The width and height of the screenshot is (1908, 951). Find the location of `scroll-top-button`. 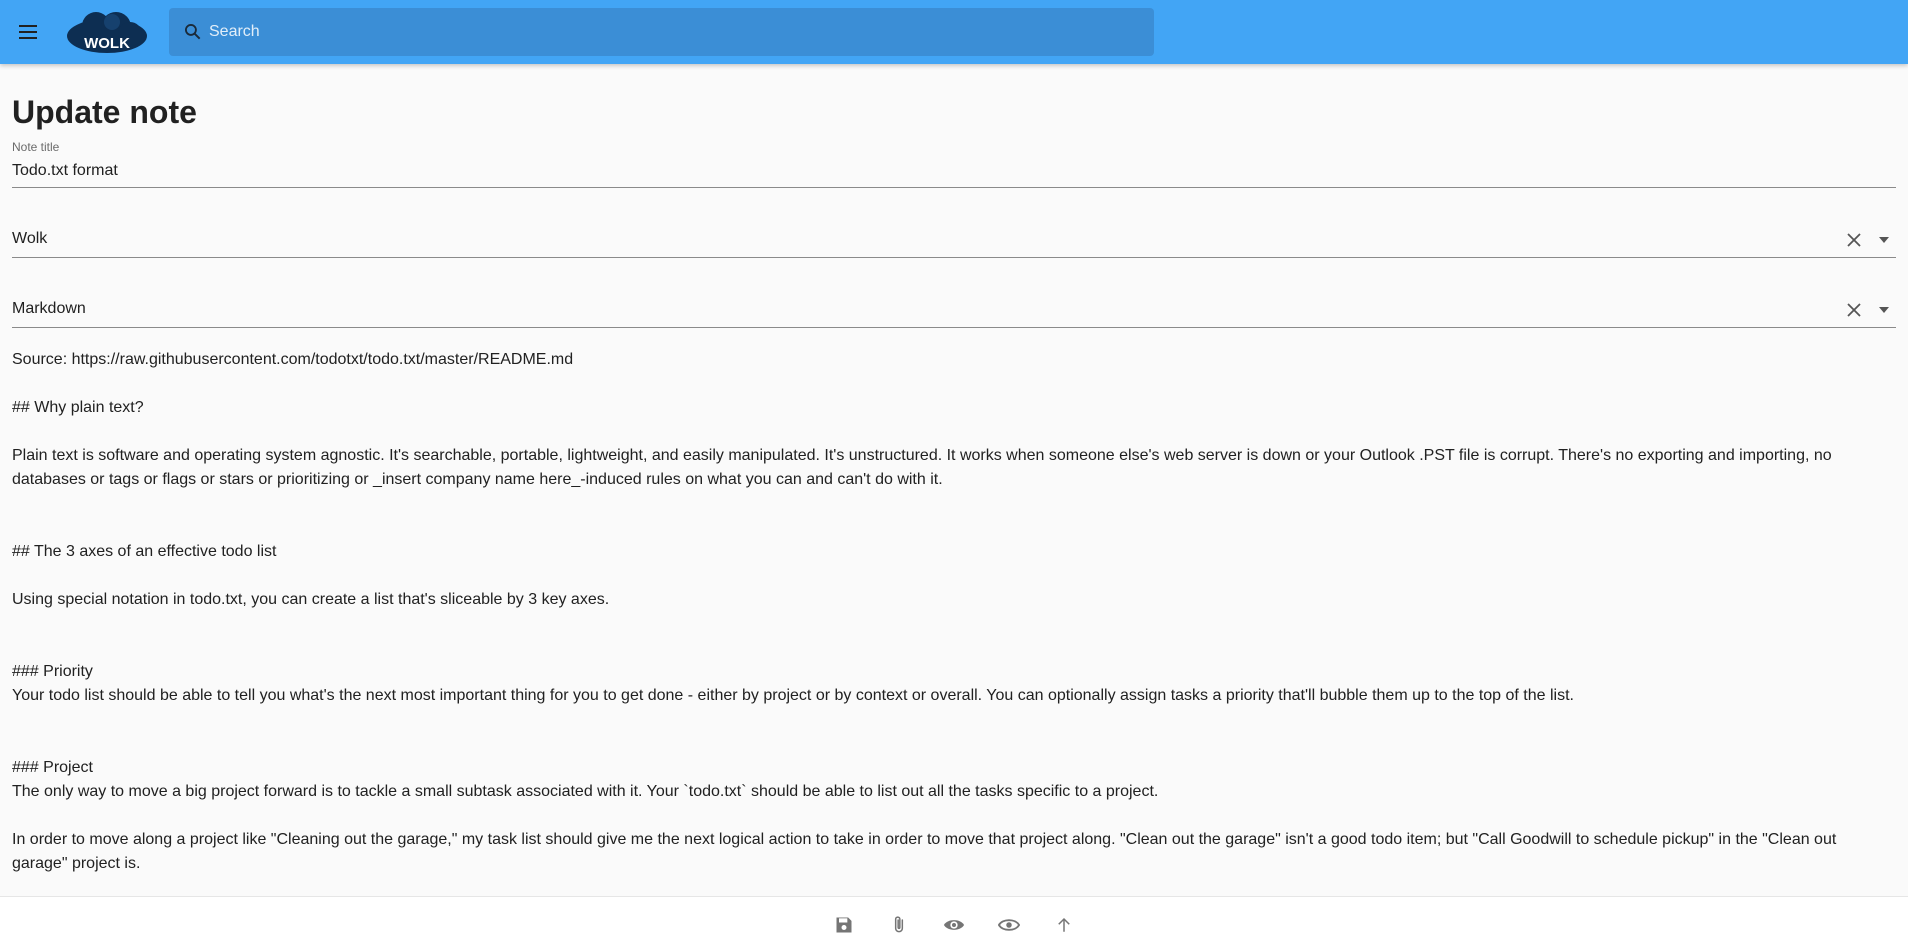

scroll-top-button is located at coordinates (1064, 925).